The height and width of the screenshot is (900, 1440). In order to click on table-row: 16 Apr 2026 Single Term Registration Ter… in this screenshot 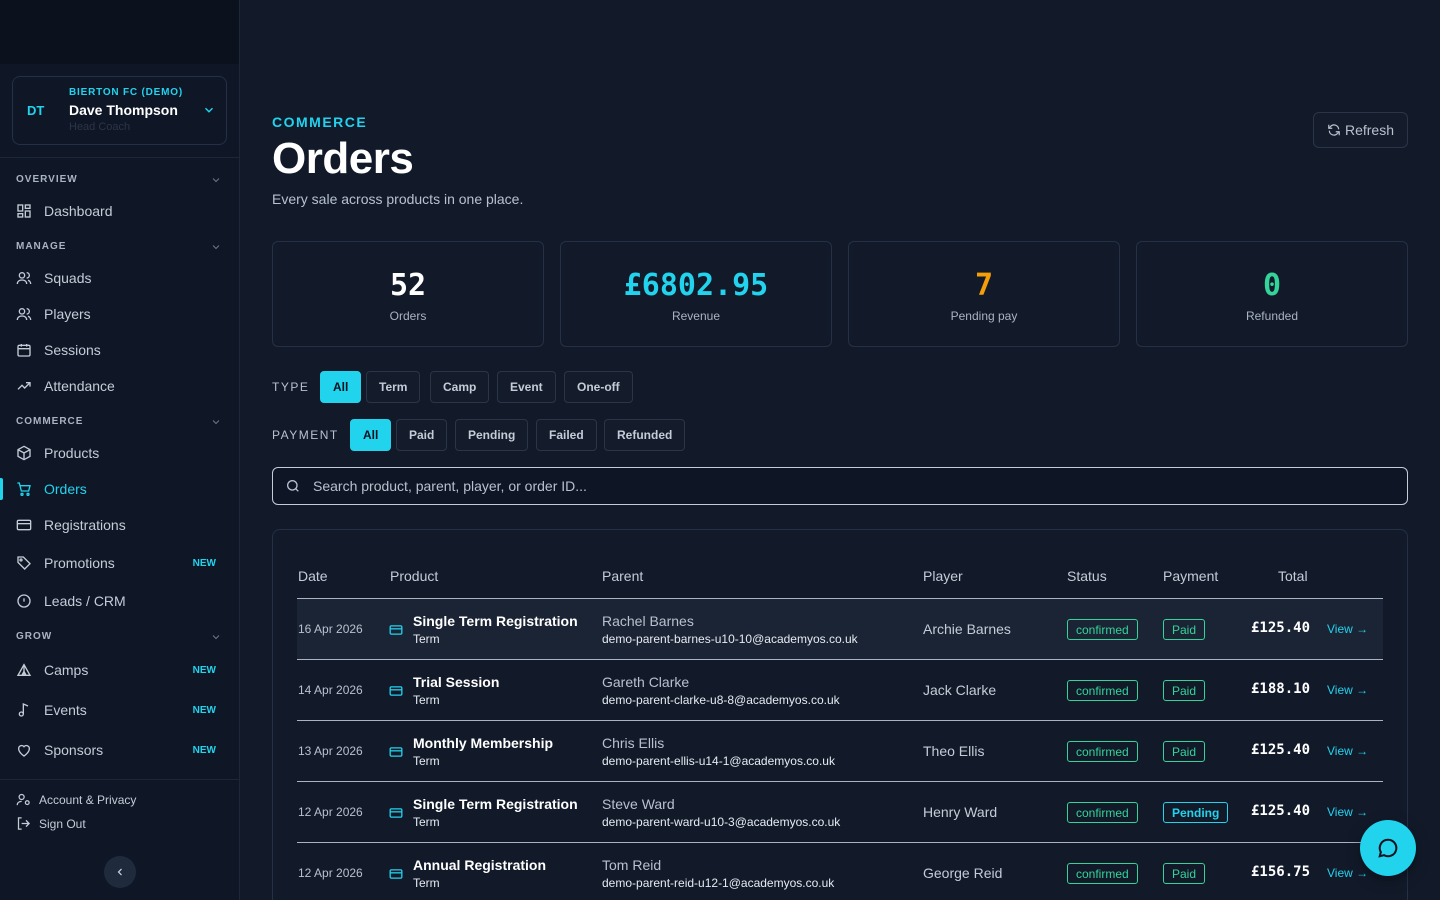, I will do `click(840, 629)`.